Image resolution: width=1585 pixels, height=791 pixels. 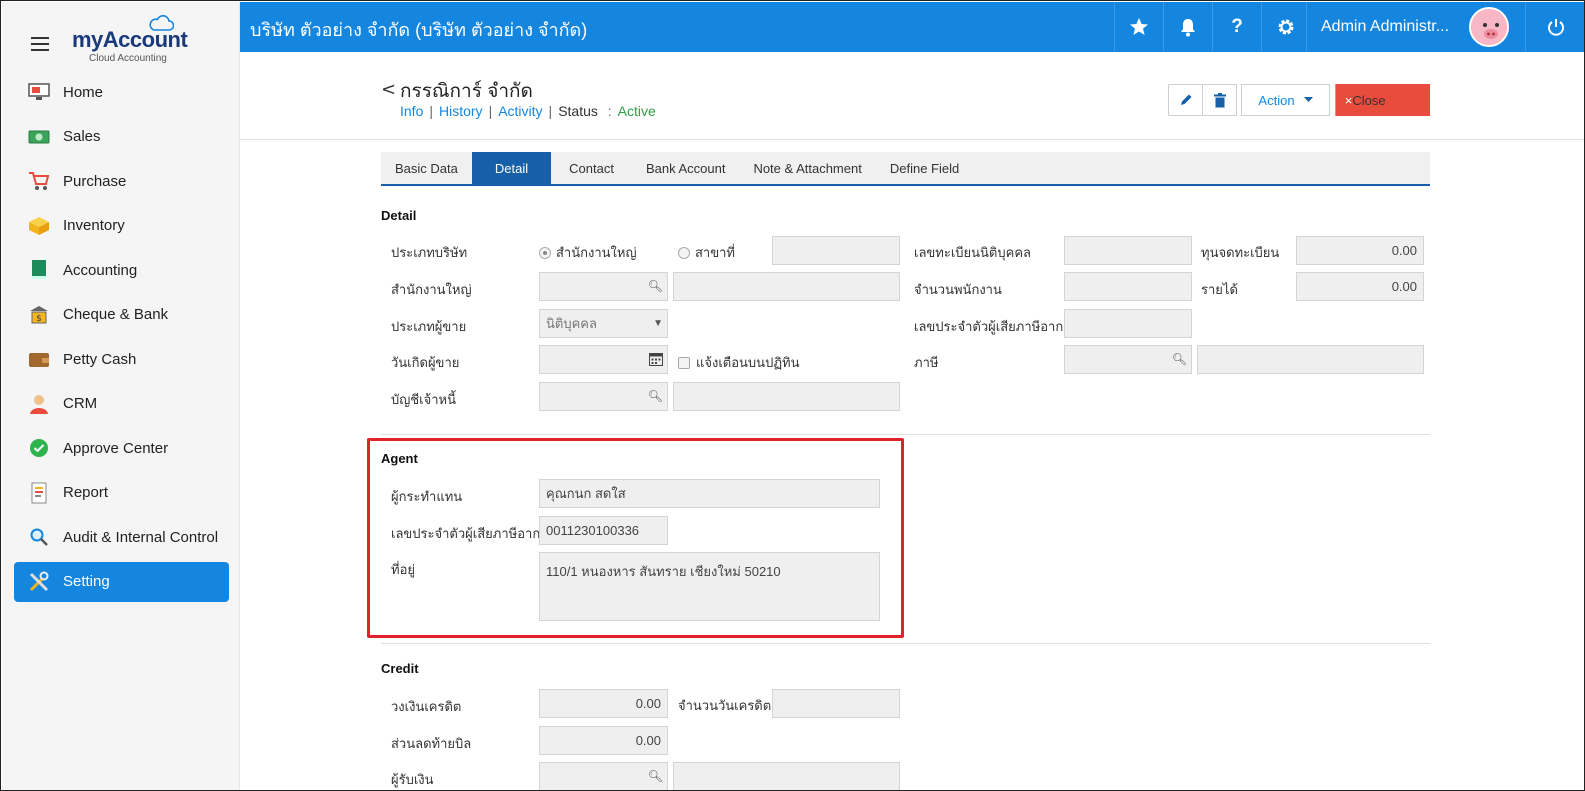 What do you see at coordinates (603, 740) in the screenshot?
I see `bill-discount-input: 0.00` at bounding box center [603, 740].